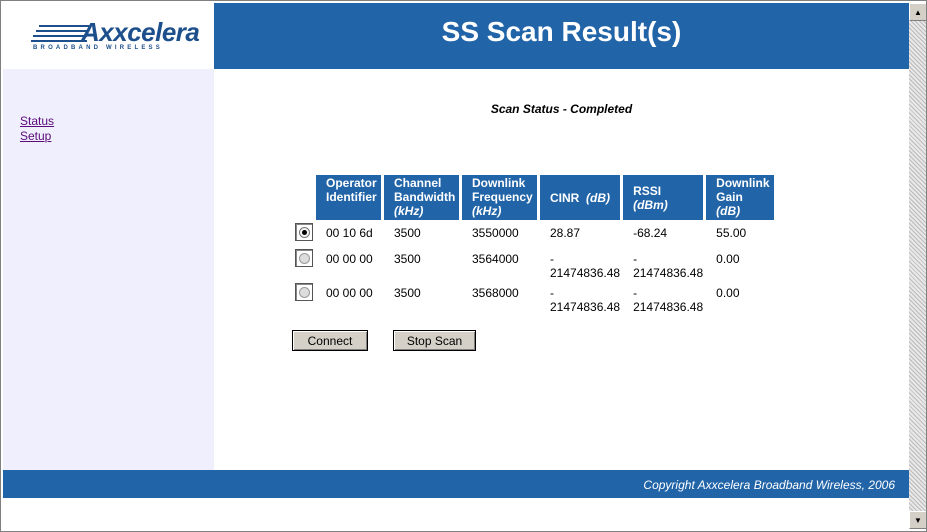 This screenshot has height=532, width=927. What do you see at coordinates (434, 340) in the screenshot?
I see `stop-scan-button: Stop Scan` at bounding box center [434, 340].